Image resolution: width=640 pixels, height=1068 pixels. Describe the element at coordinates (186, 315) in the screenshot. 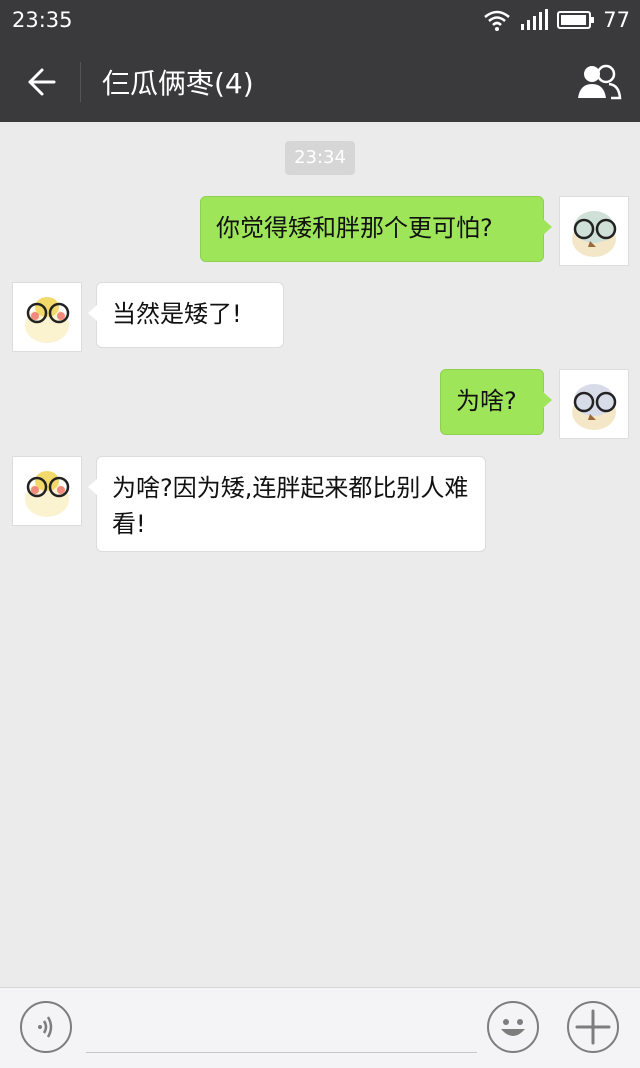

I see `incoming-message-bubble: 当然是矮了!` at that location.